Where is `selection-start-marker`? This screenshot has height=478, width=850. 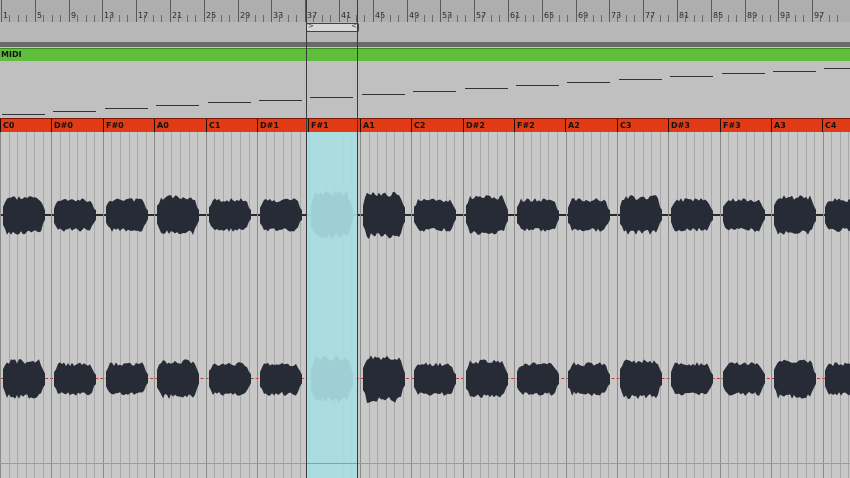
selection-start-marker is located at coordinates (306, 239).